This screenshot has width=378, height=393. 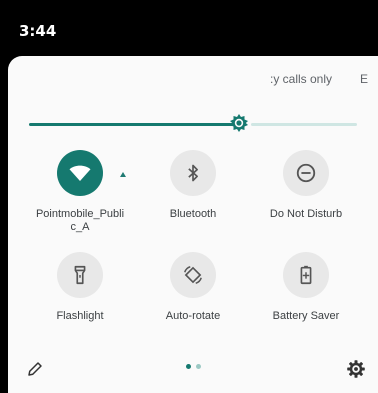 I want to click on tile-label: Battery Saver, so click(x=306, y=316).